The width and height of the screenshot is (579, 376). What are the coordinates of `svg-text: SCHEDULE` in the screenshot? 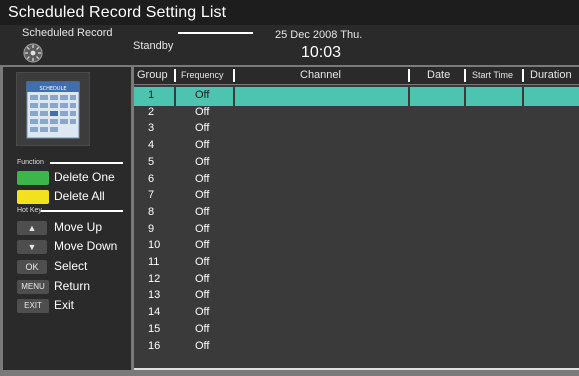 It's located at (52, 89).